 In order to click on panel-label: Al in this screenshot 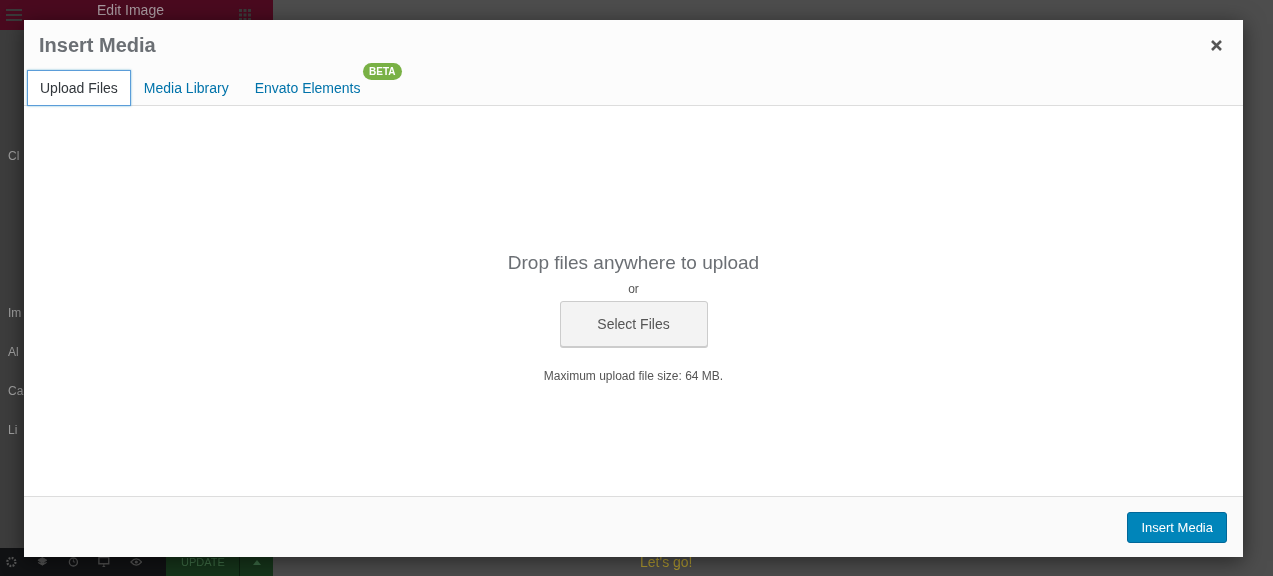, I will do `click(14, 352)`.